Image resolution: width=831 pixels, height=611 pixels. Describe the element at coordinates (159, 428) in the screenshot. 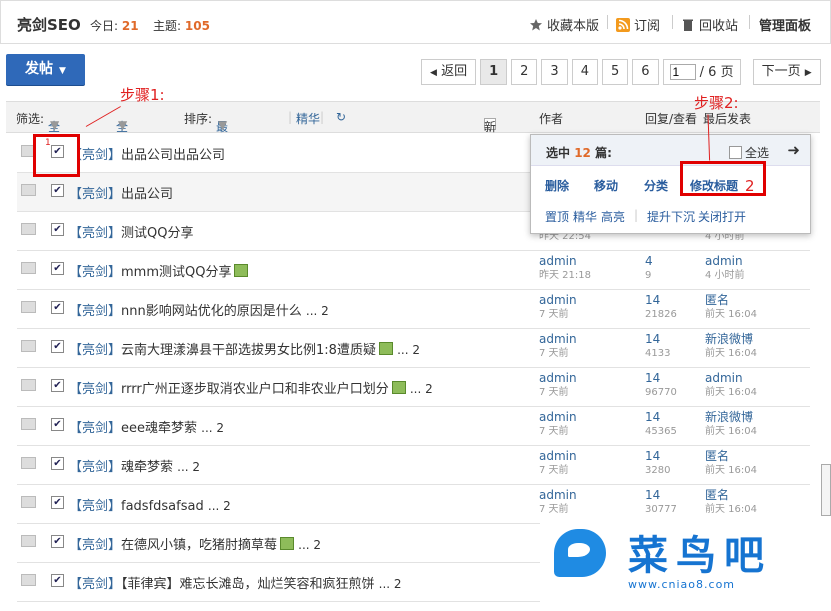

I see `thread-title-text: eee魂牵梦萦` at that location.